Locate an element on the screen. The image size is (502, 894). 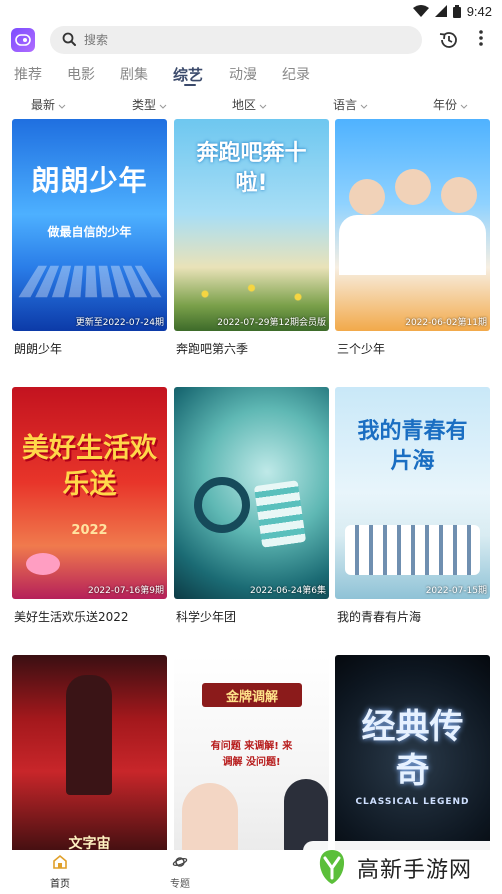
history-button is located at coordinates (449, 40).